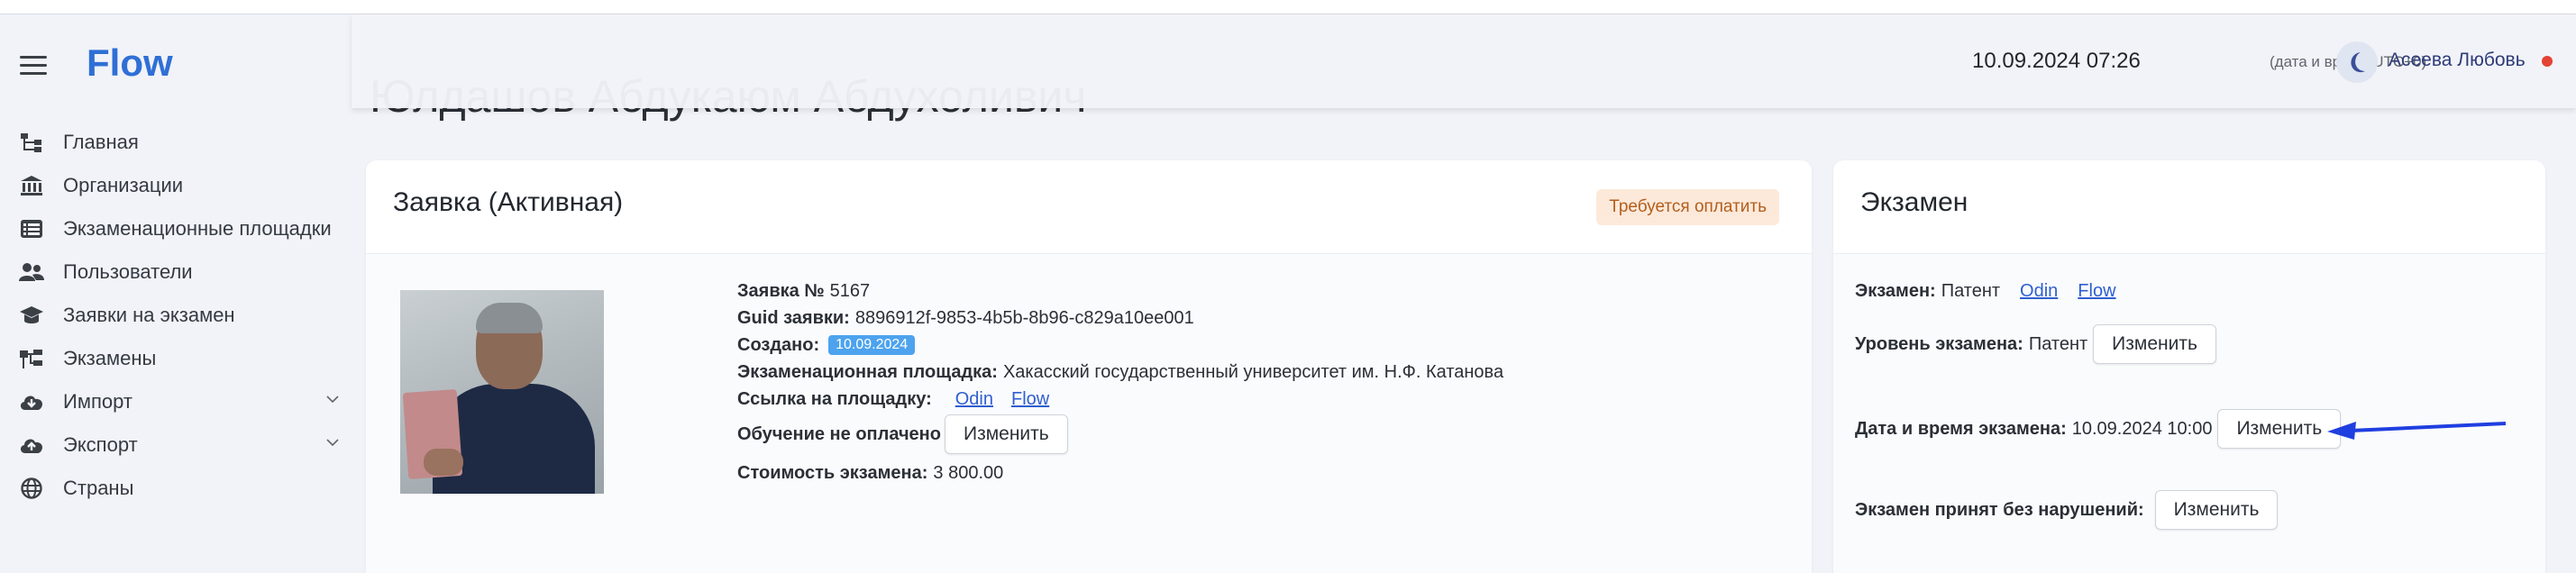  I want to click on exam-level-value: Патент, so click(2058, 343).